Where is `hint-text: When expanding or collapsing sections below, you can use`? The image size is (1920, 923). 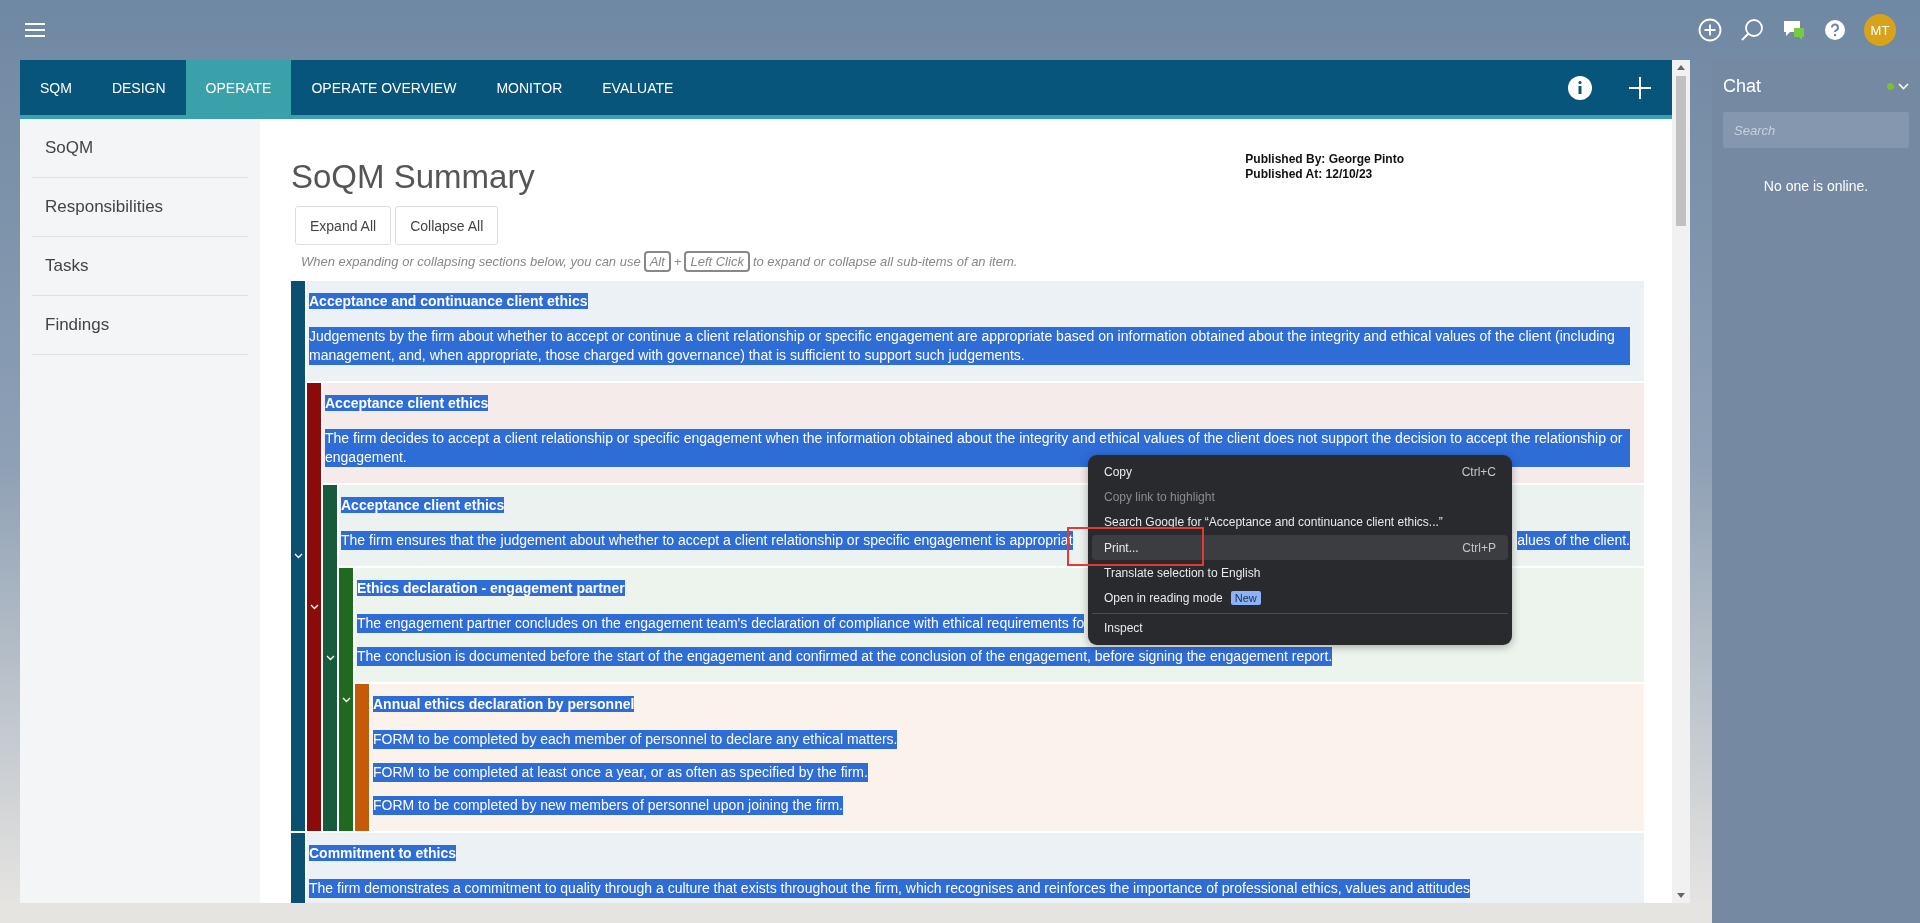
hint-text: When expanding or collapsing sections below, you can use is located at coordinates (471, 261).